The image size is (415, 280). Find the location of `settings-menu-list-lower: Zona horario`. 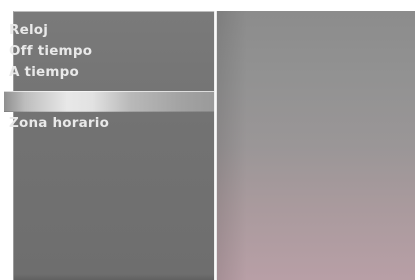

settings-menu-list-lower: Zona horario is located at coordinates (59, 123).